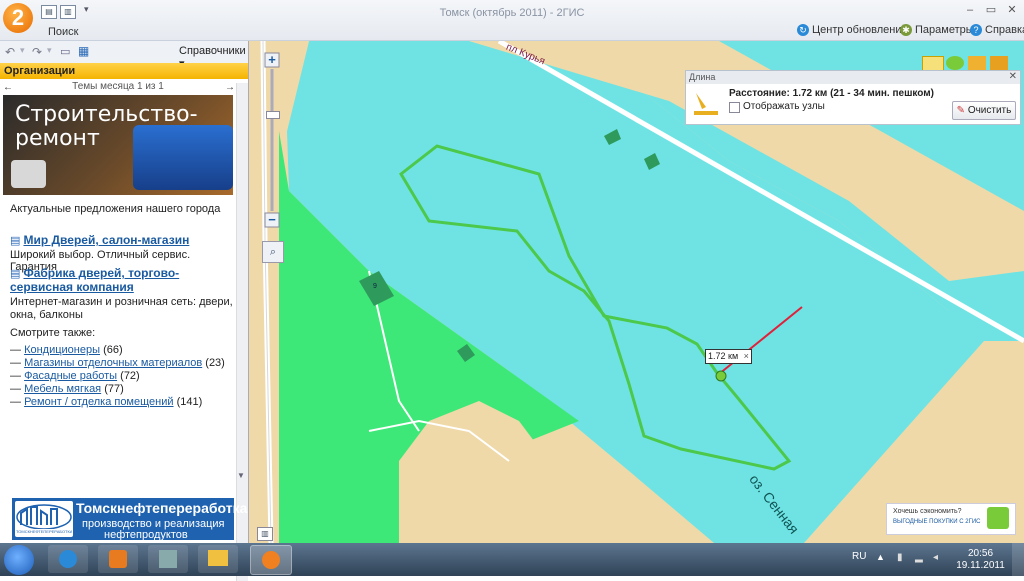  I want to click on window-title: Томск (октябрь 2011) - 2ГИС, so click(512, 13).